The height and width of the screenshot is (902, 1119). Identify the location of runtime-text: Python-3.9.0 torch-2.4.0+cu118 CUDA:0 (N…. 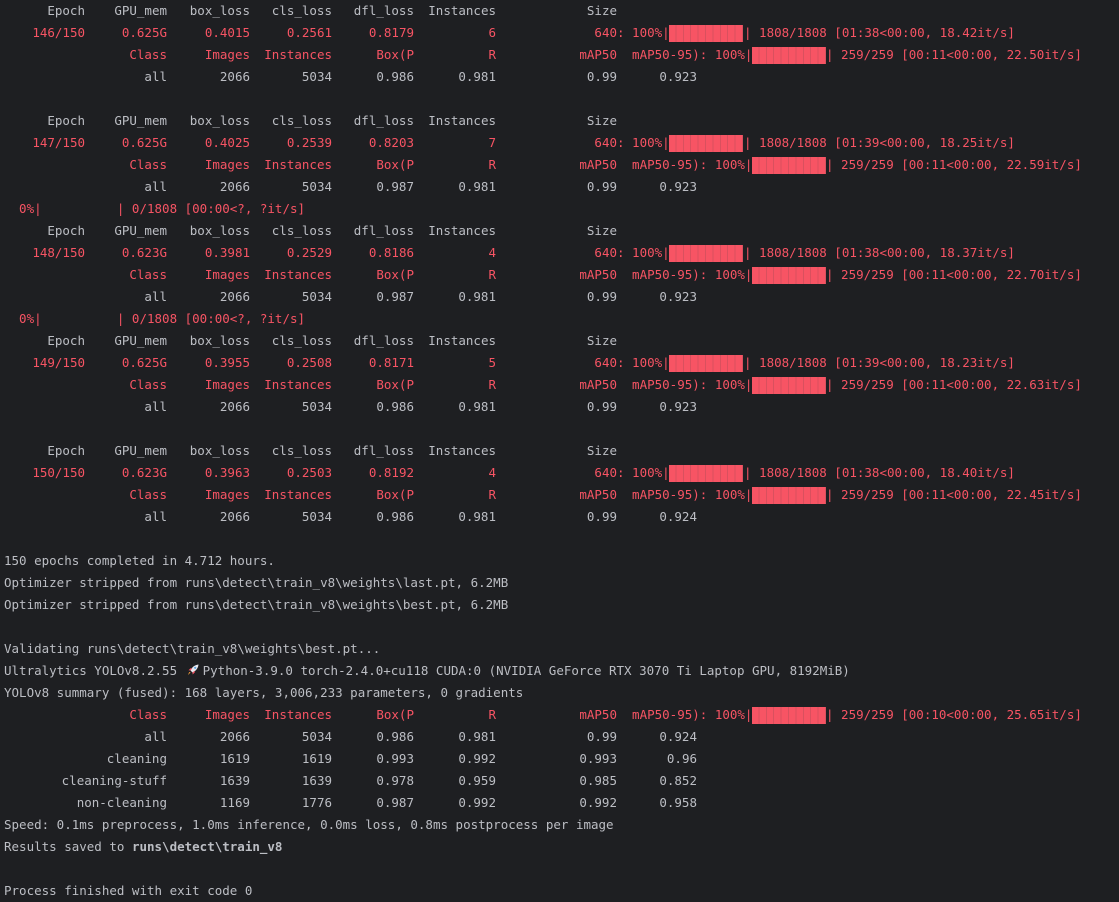
(526, 670).